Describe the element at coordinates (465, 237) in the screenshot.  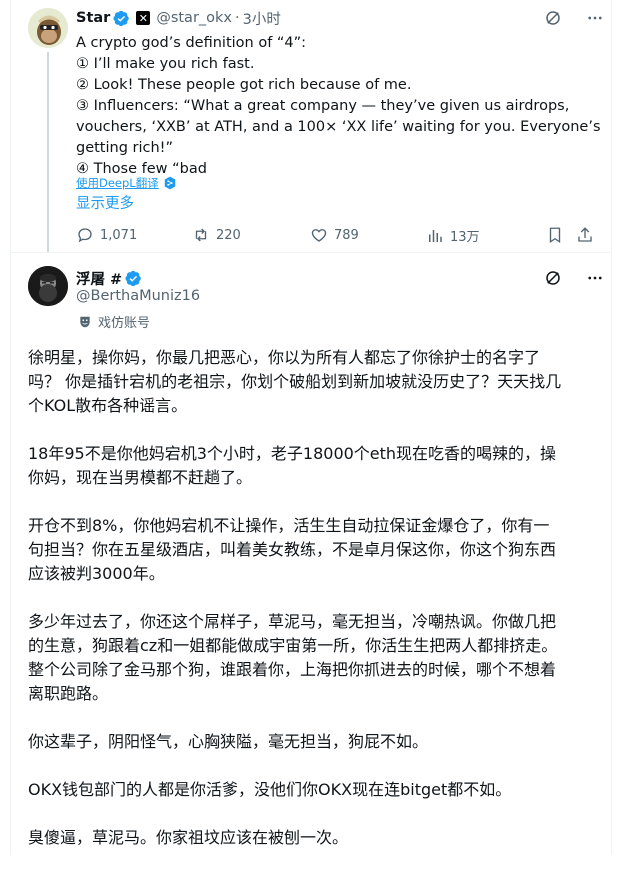
I see `views-count: 13万` at that location.